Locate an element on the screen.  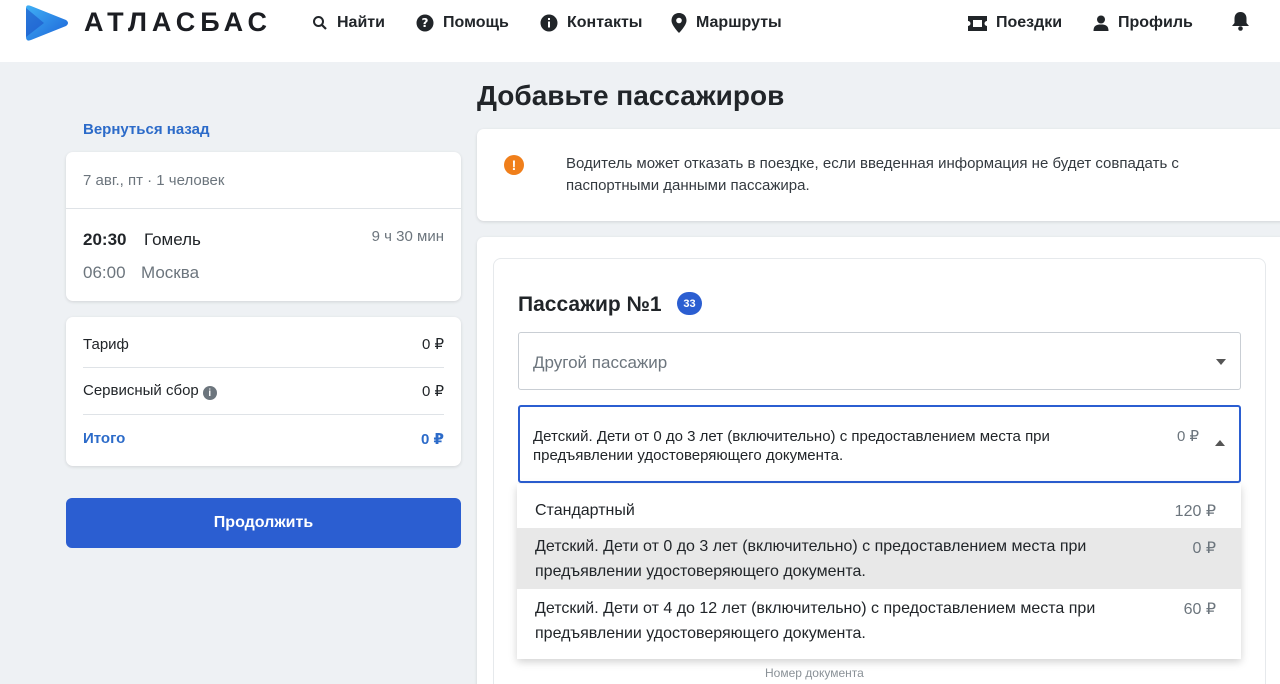
document-number-label: Номер документа is located at coordinates (814, 673).